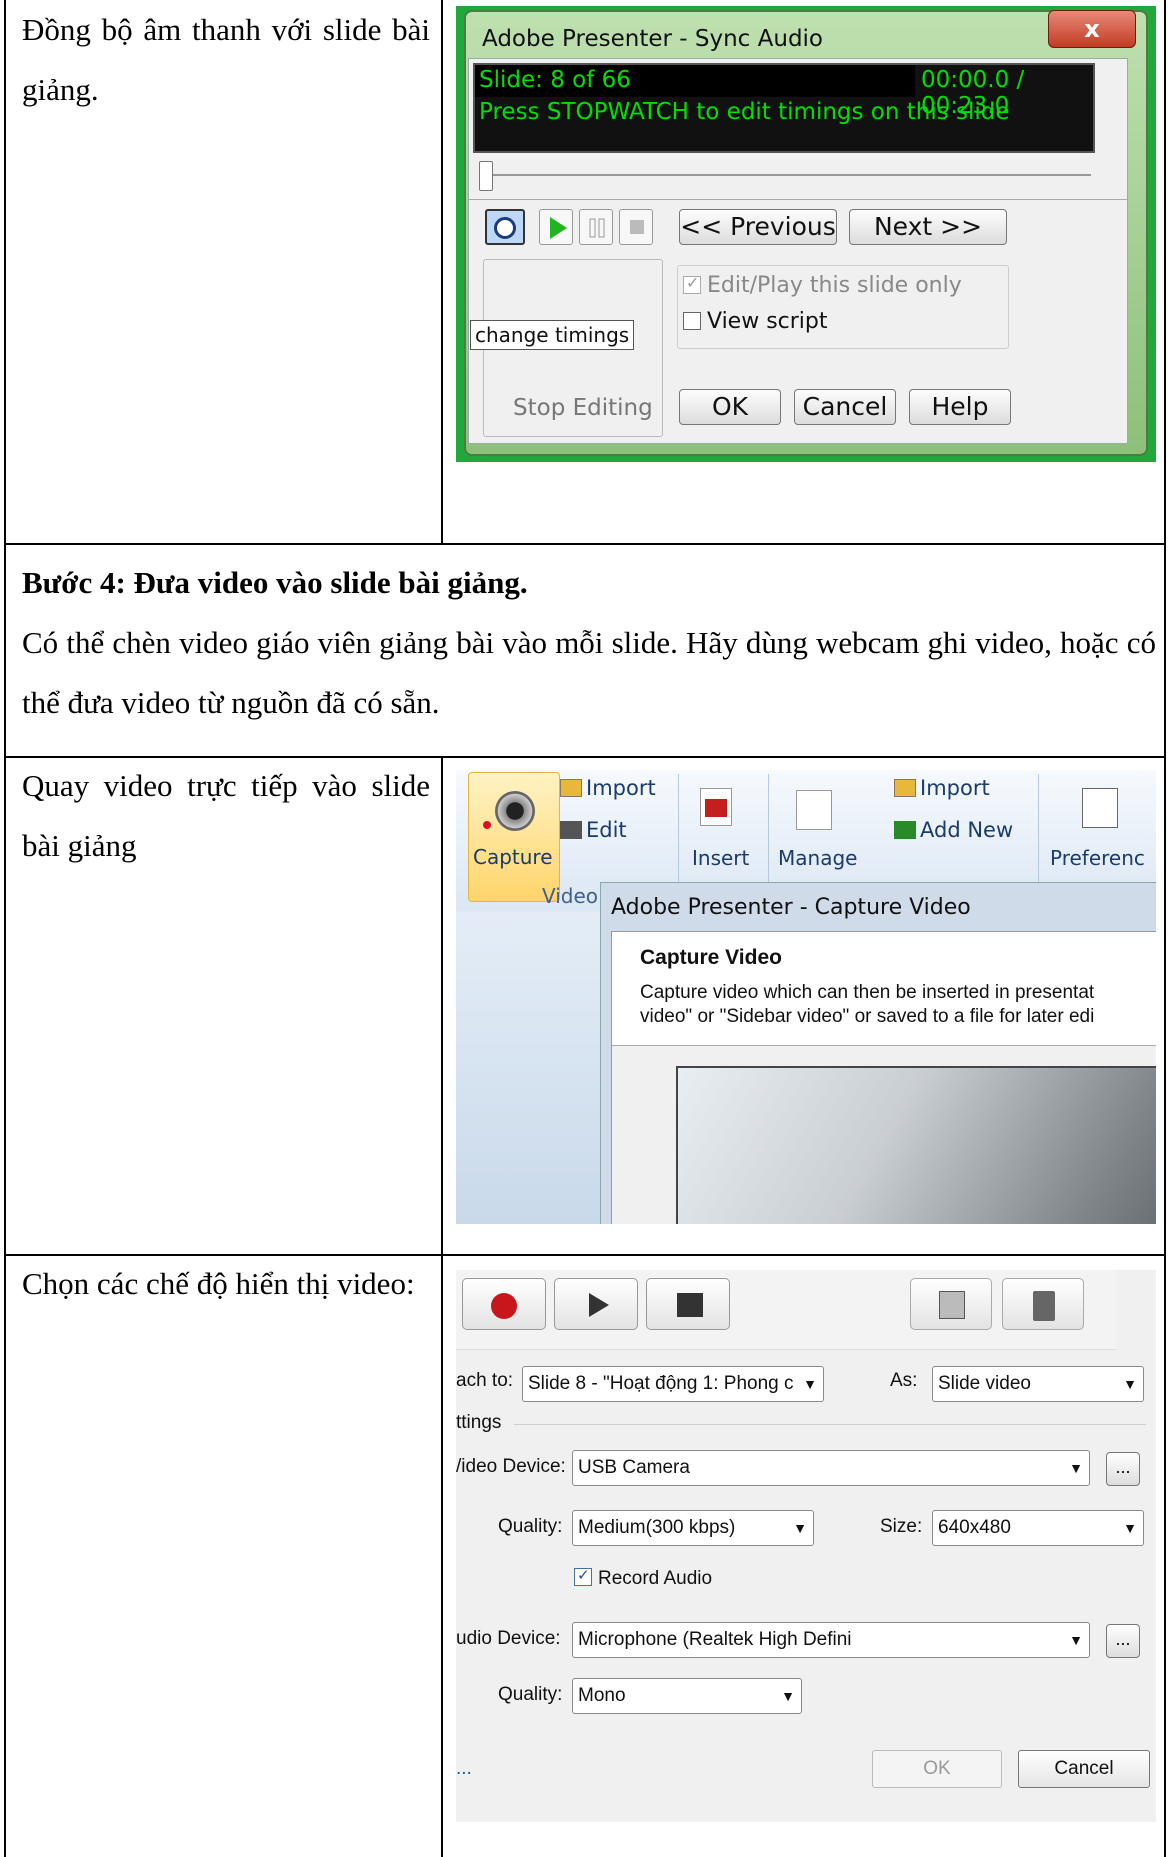  Describe the element at coordinates (530, 1694) in the screenshot. I see `audio-quality-label: Quality:` at that location.